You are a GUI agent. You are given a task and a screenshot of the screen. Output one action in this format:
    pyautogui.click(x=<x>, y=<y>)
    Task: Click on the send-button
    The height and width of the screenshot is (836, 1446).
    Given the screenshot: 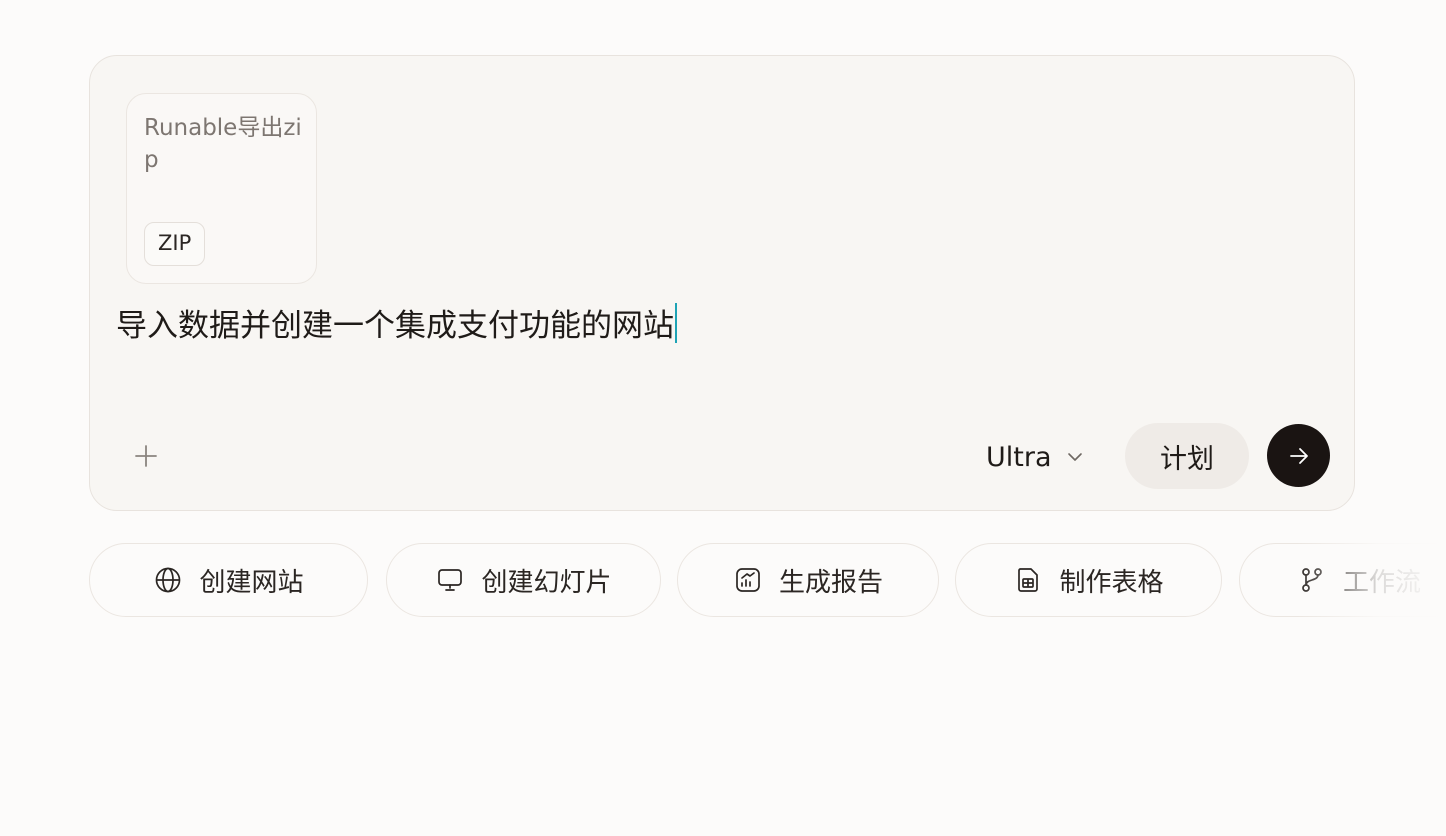 What is the action you would take?
    pyautogui.click(x=1298, y=455)
    